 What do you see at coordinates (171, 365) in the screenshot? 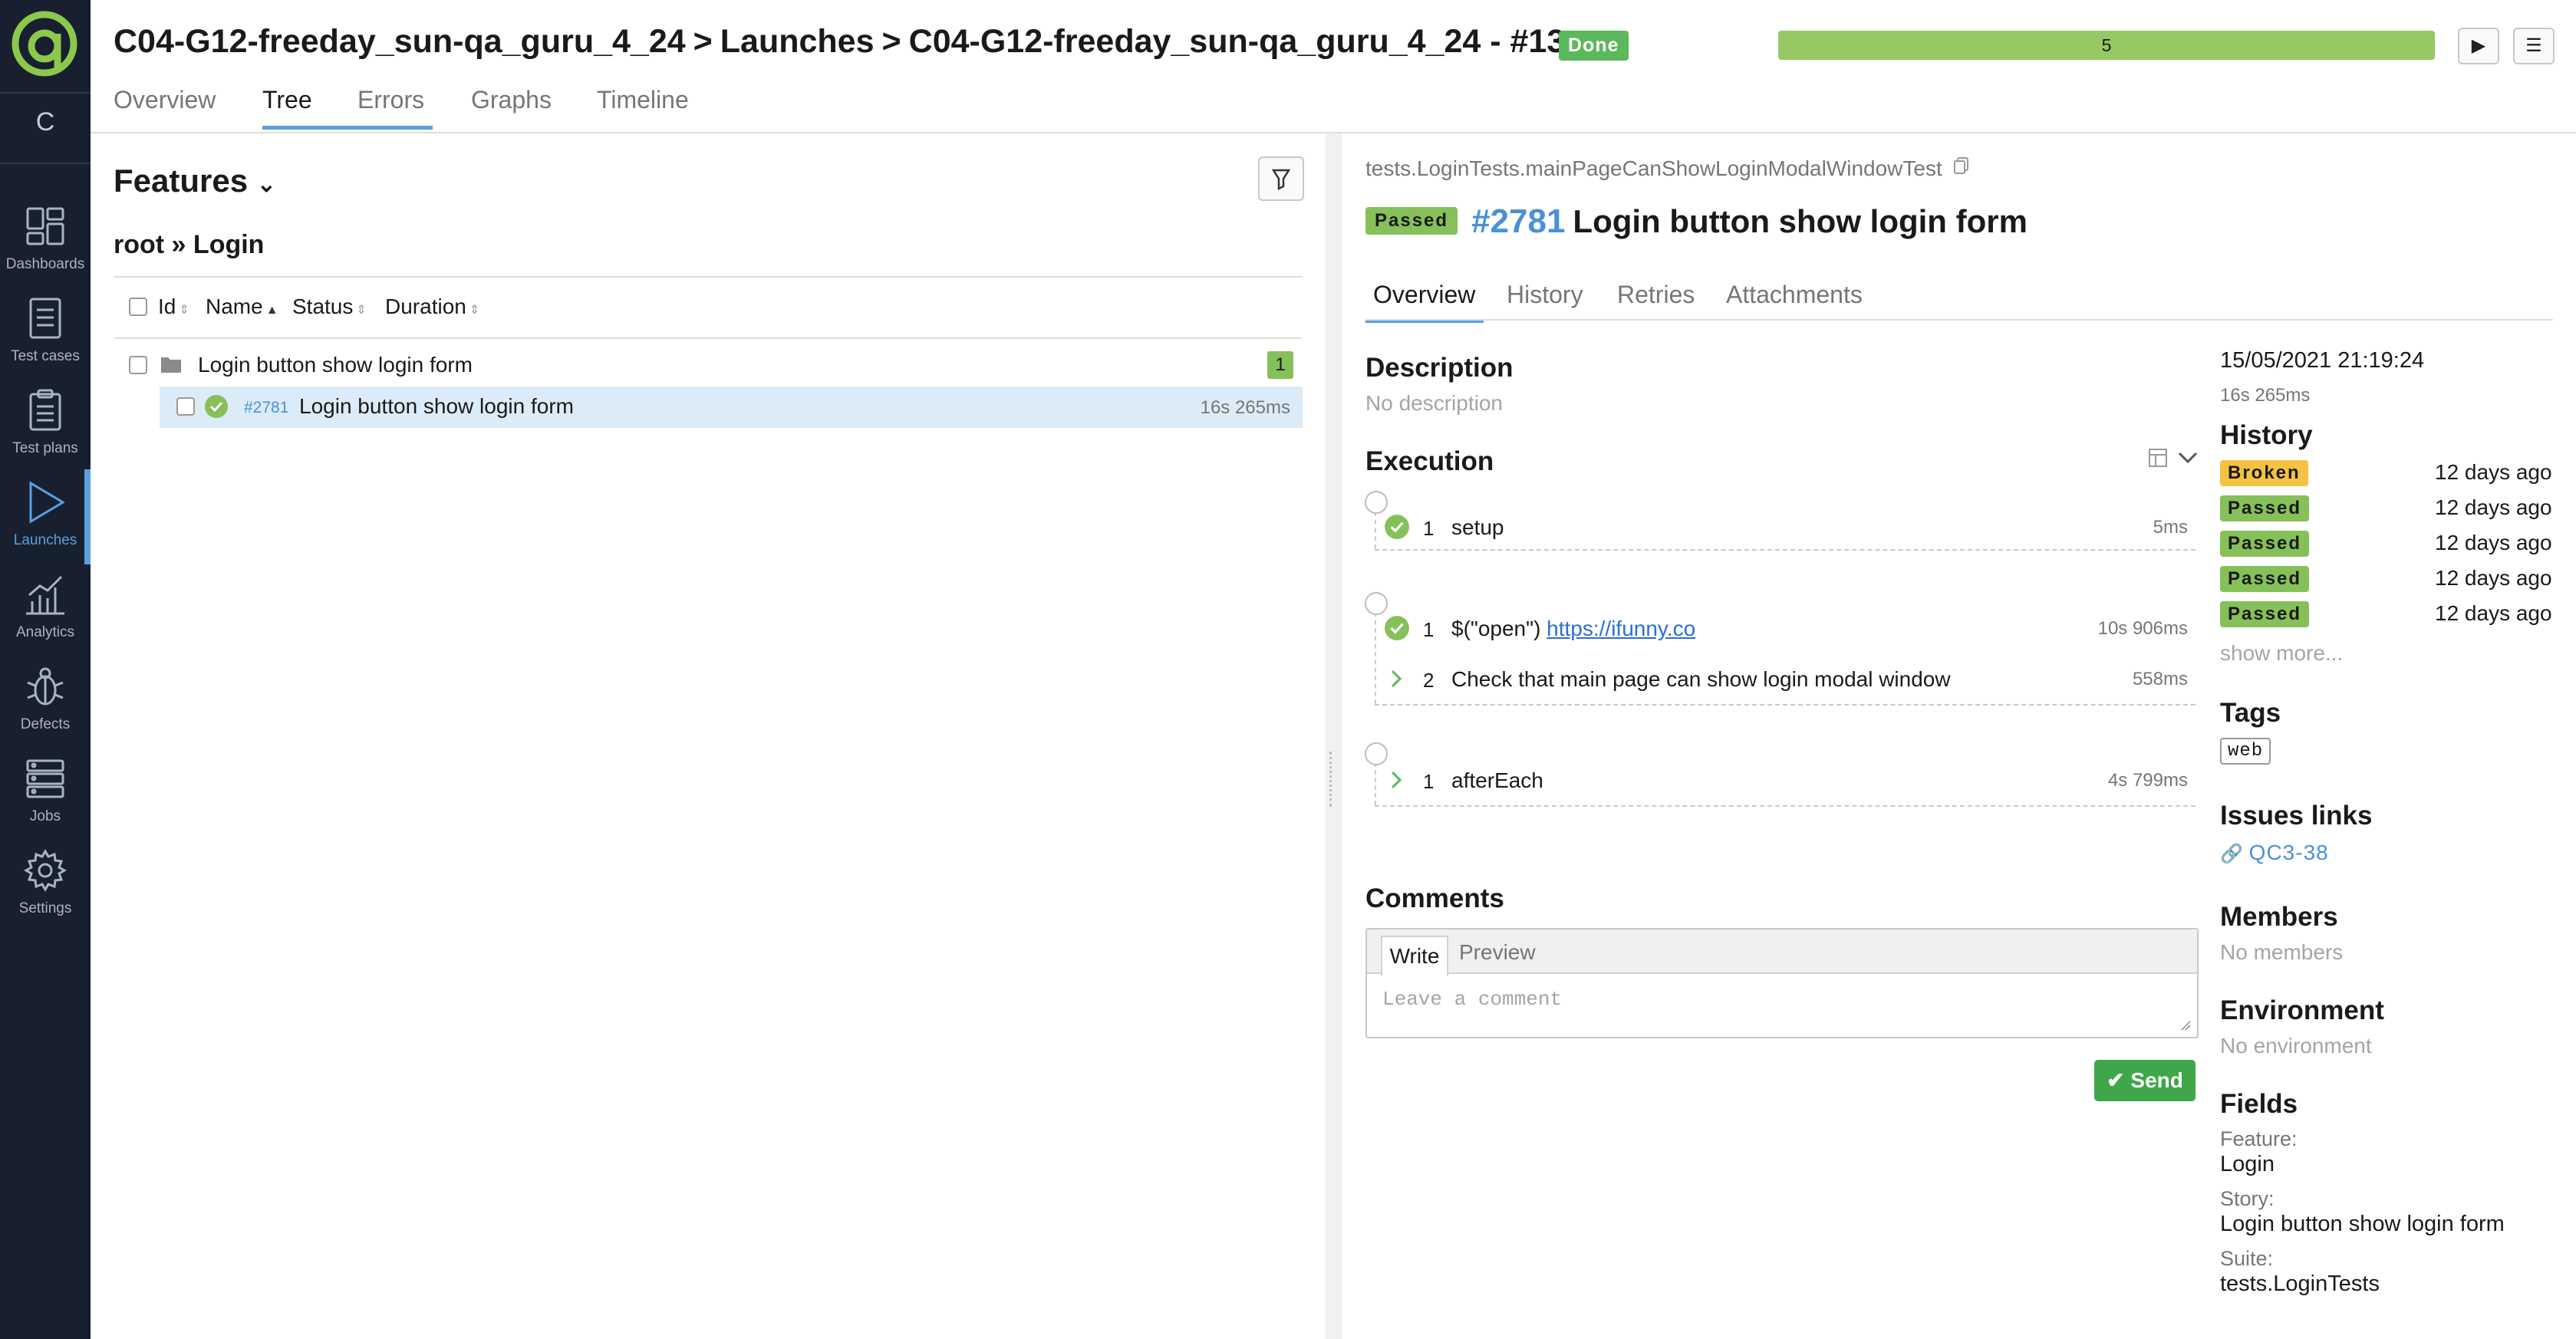
I see `folder-icon` at bounding box center [171, 365].